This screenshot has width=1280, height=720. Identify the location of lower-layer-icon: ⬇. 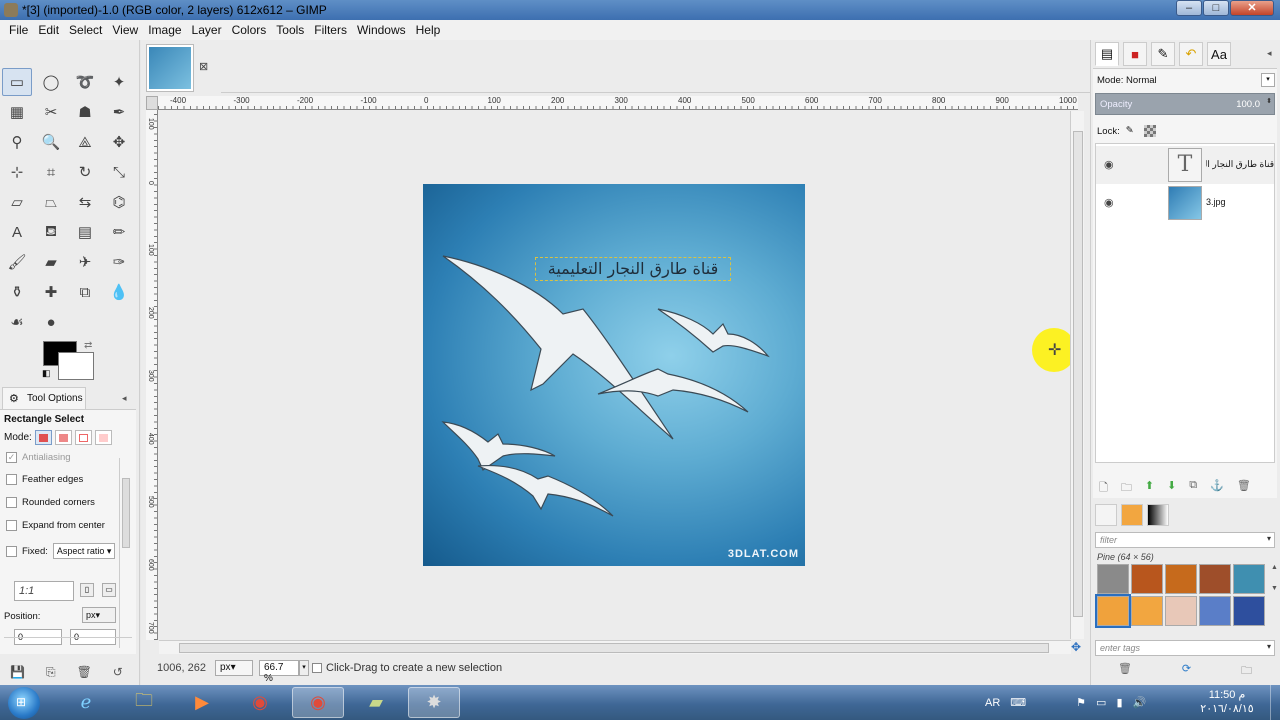
(1171, 488).